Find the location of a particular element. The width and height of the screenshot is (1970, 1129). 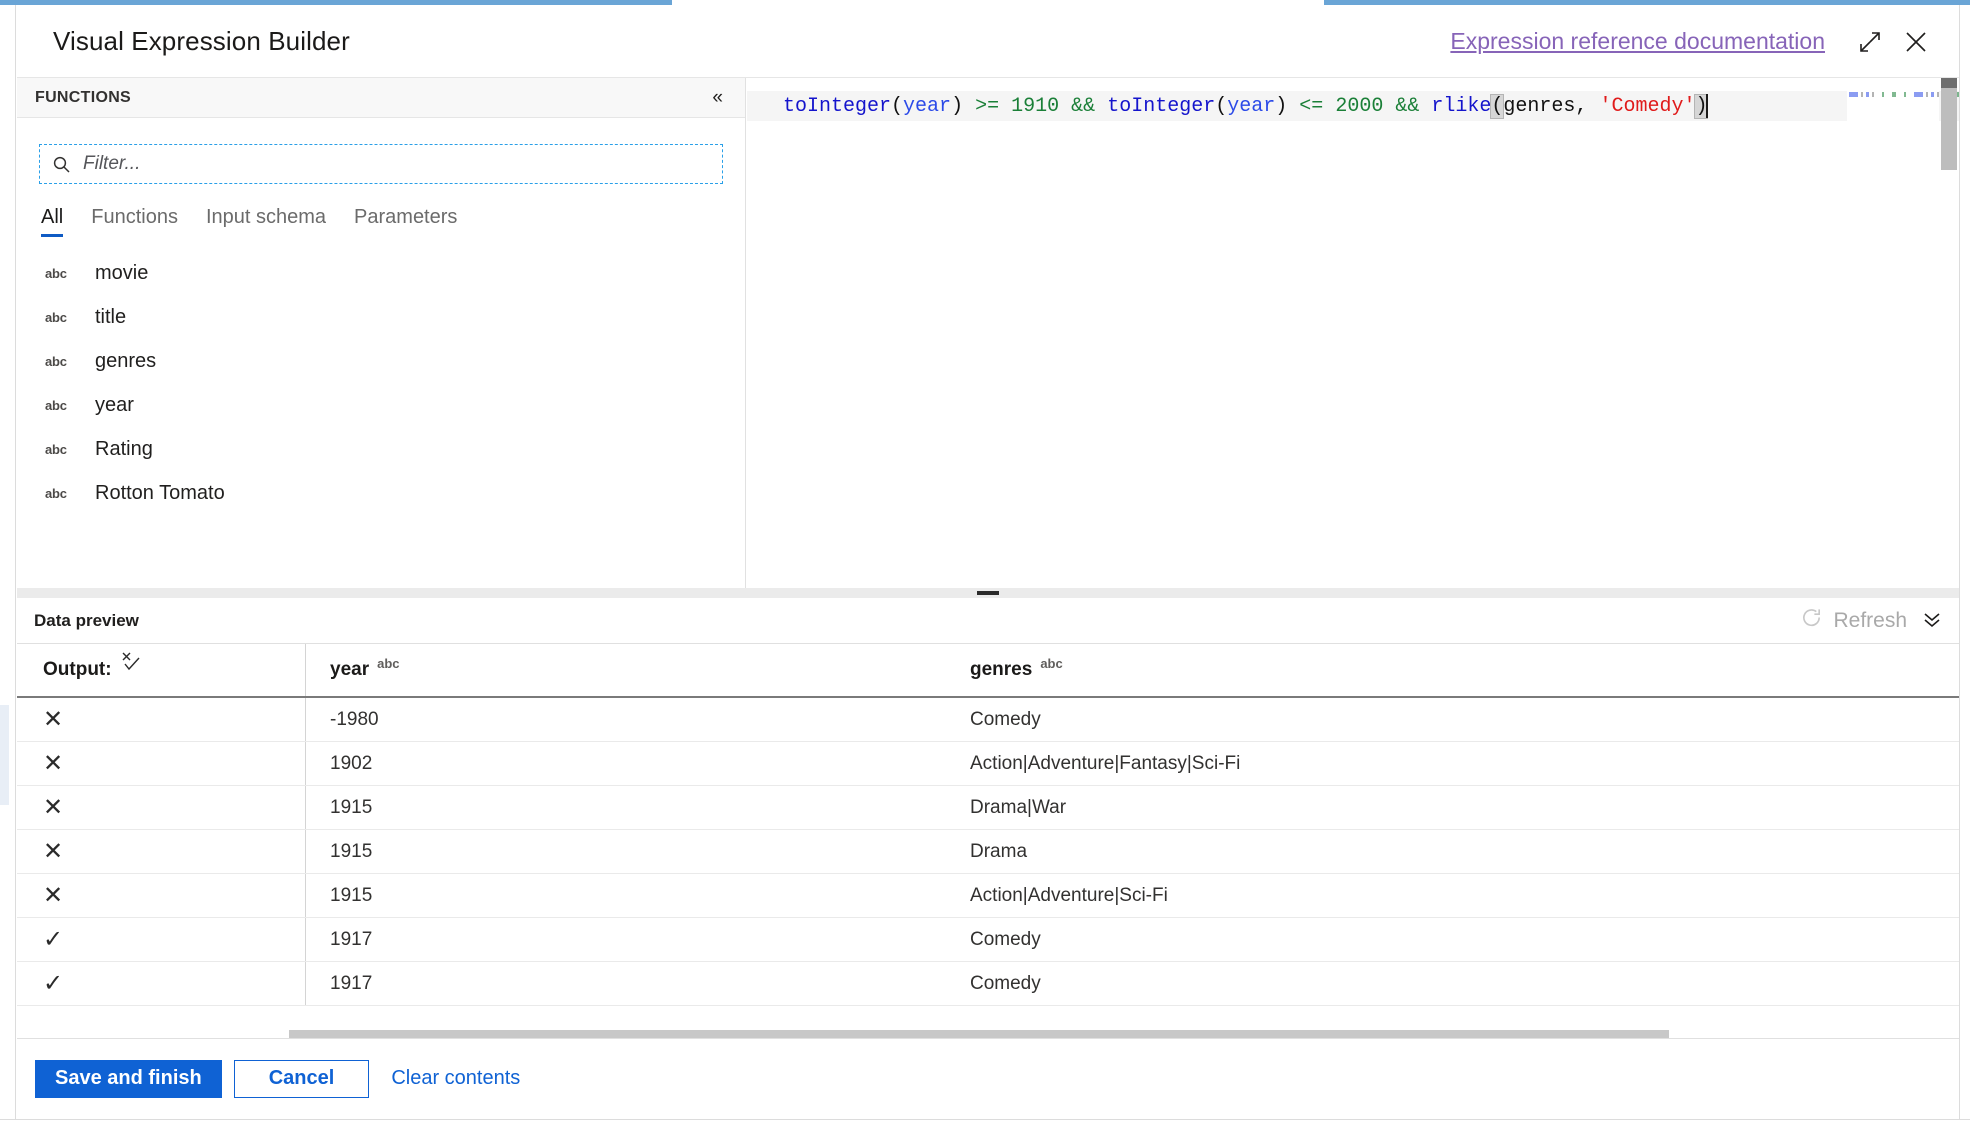

table-row: ✕ 1915 Drama|War is located at coordinates (988, 808).